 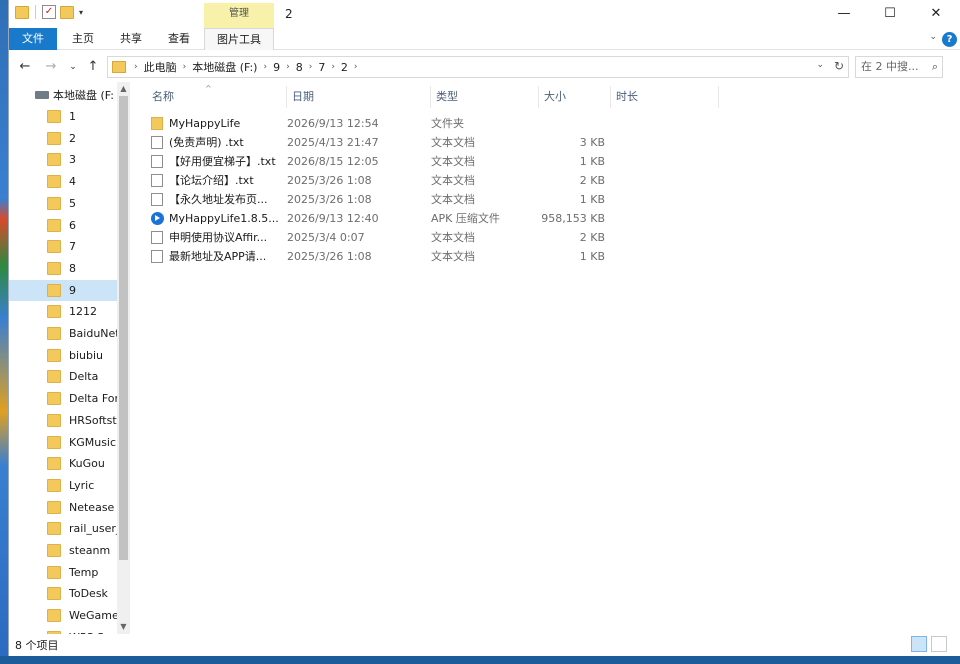 I want to click on drive-icon, so click(x=42, y=95).